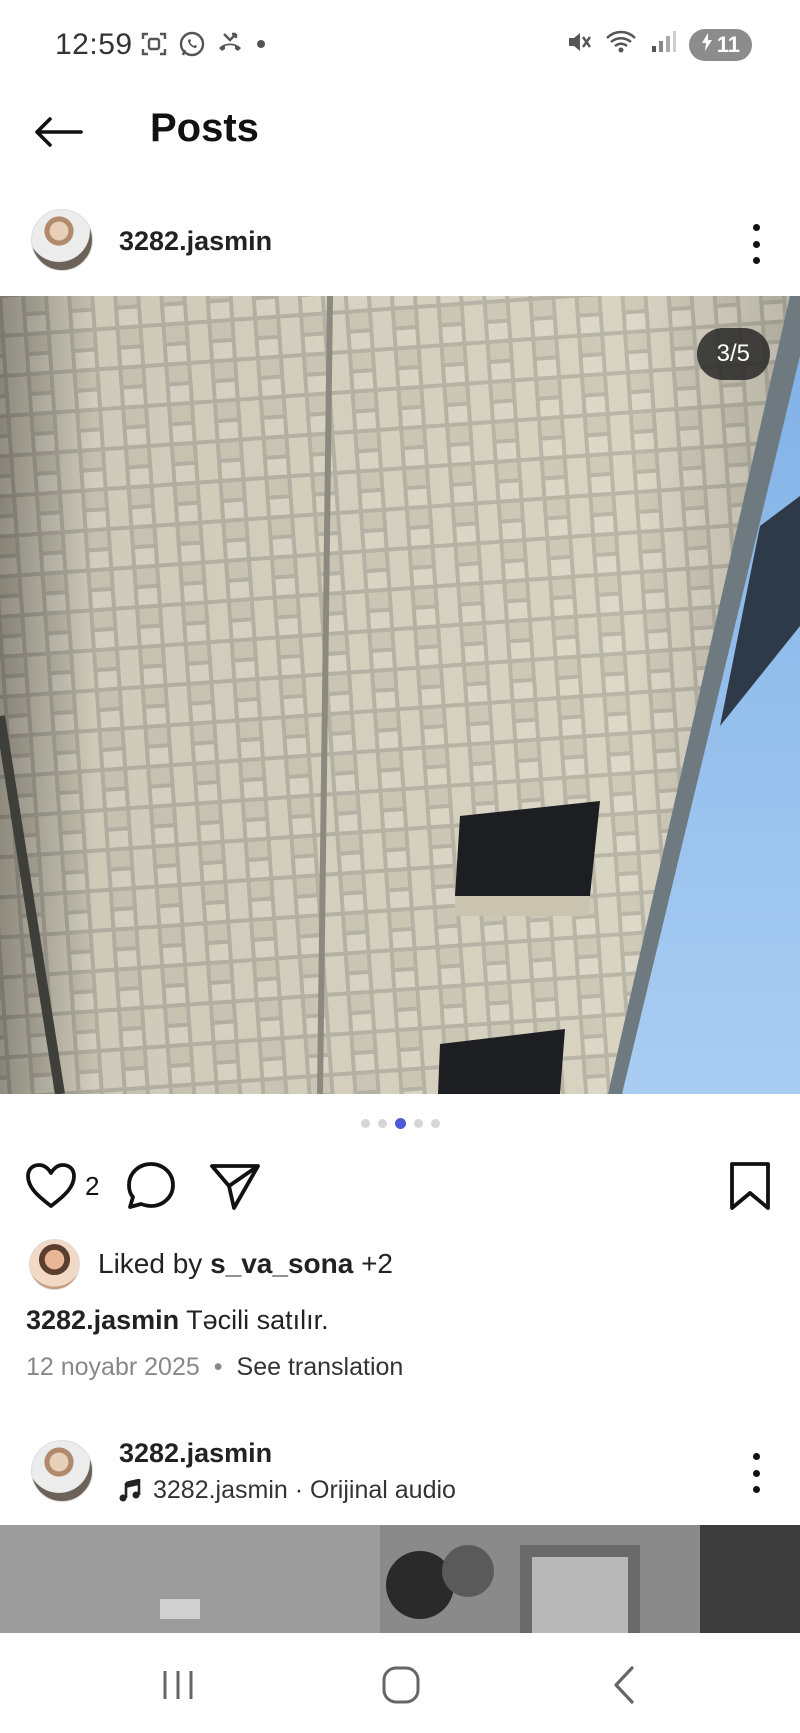  I want to click on liked-by-row: Liked by s_va_sona +2, so click(211, 1264).